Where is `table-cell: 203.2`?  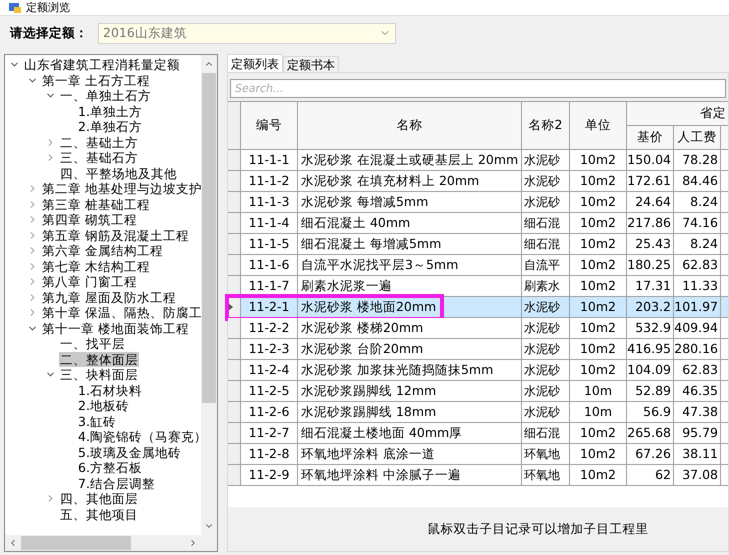 table-cell: 203.2 is located at coordinates (650, 307).